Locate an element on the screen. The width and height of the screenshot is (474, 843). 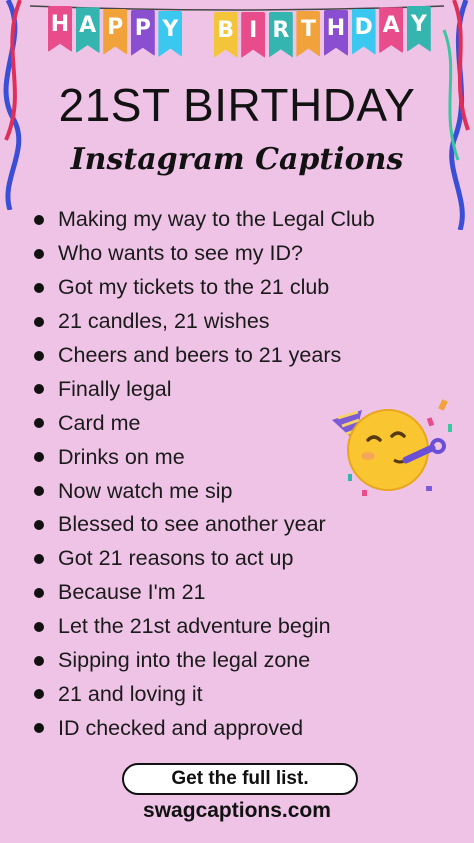
list-item: ID checked and approved is located at coordinates (204, 728).